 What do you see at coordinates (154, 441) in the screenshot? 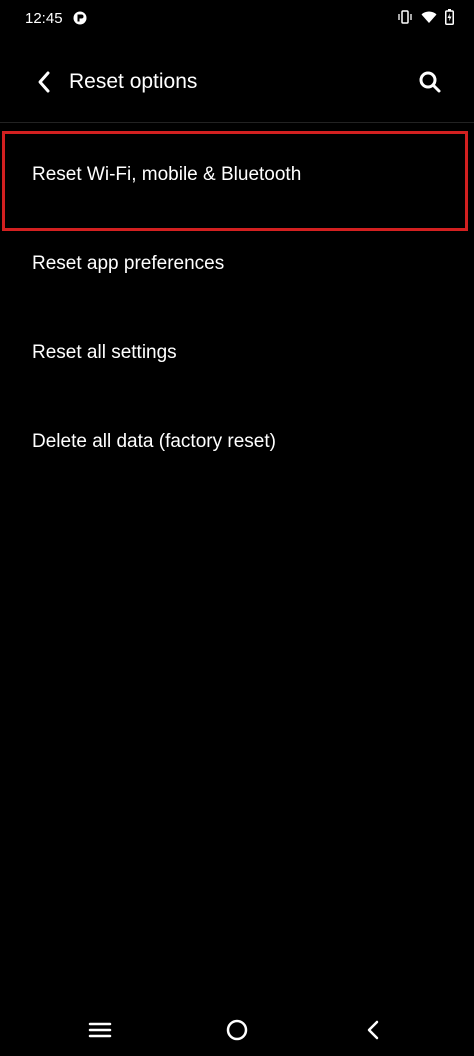
I see `menu-item-label: Delete all data (factory reset)` at bounding box center [154, 441].